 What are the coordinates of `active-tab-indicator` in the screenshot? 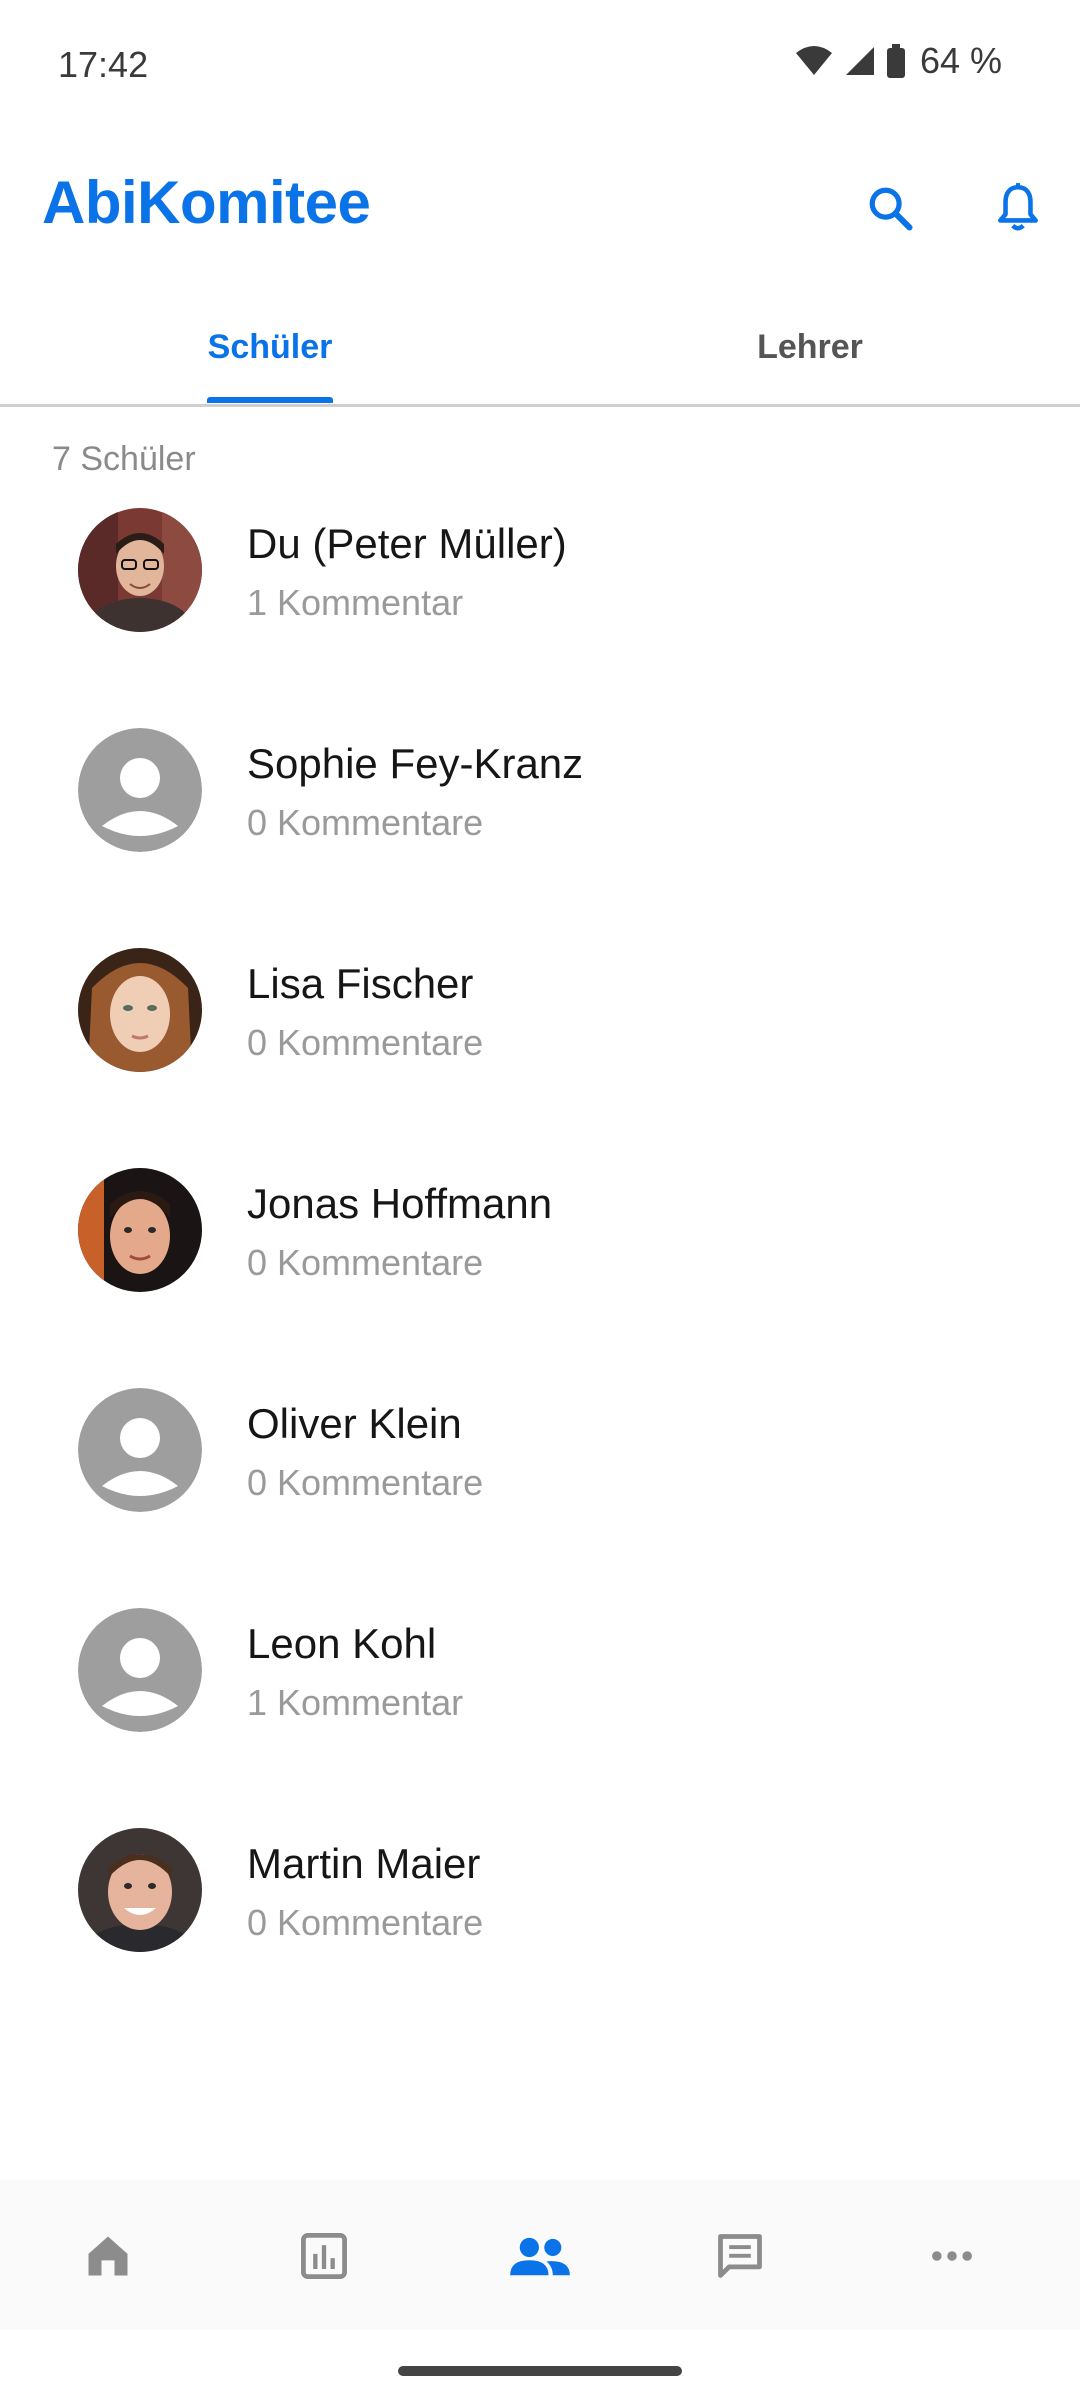 It's located at (270, 400).